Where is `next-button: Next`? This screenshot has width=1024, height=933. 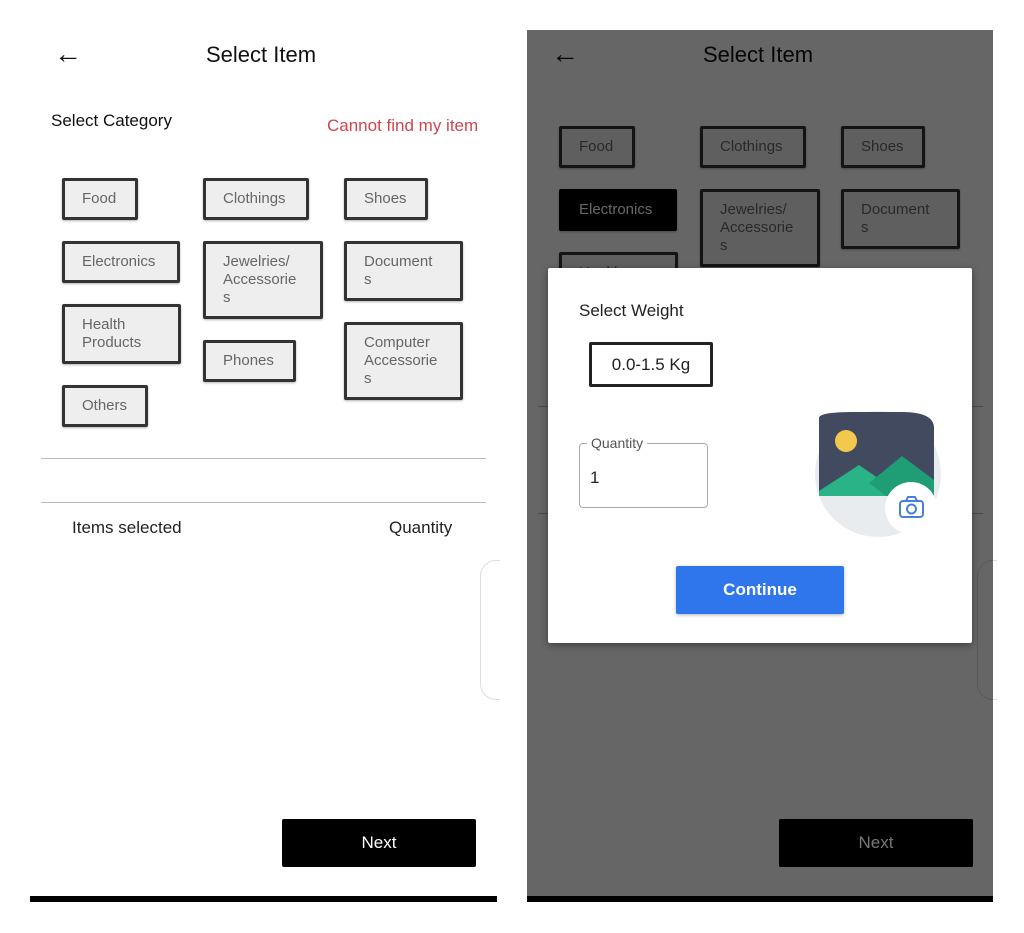
next-button: Next is located at coordinates (379, 843).